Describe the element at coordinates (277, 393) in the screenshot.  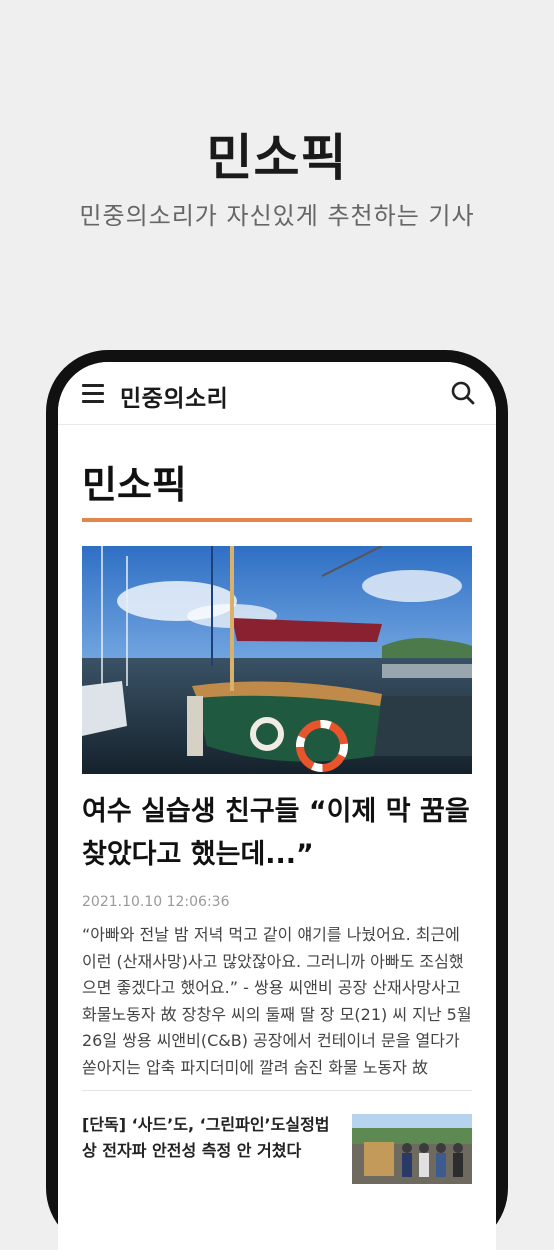
I see `app-header: 민중의소리` at that location.